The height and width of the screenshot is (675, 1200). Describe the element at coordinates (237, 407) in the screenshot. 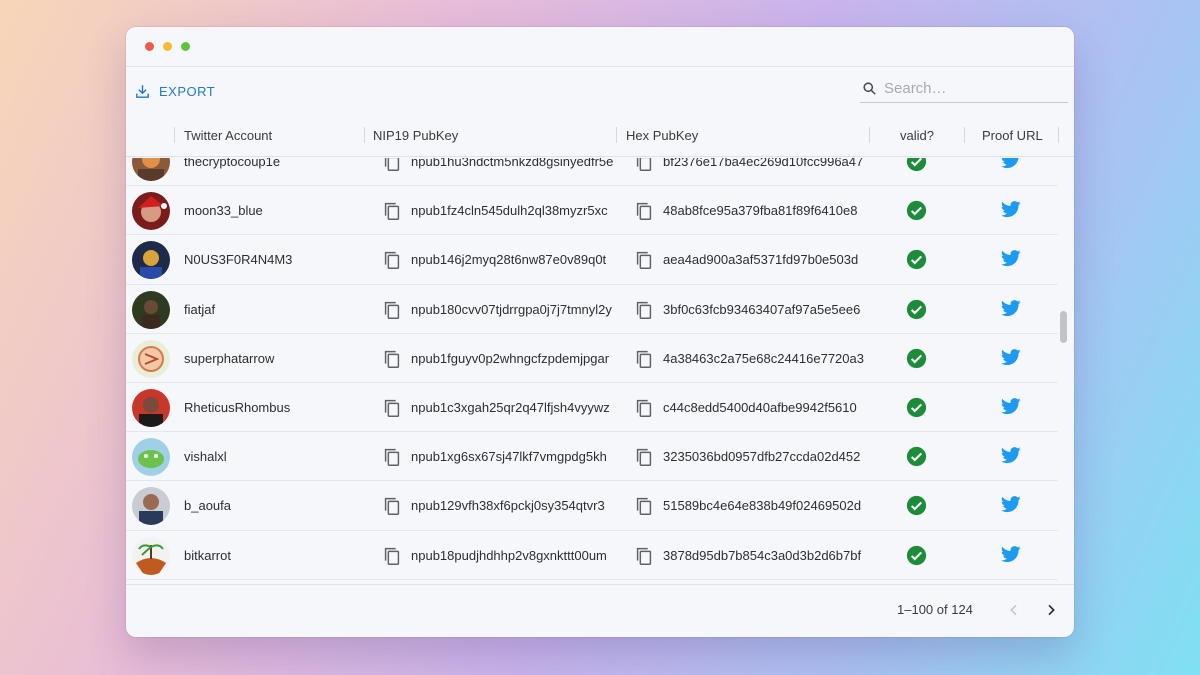

I see `twitter-account-cell: RheticusRhombus` at that location.